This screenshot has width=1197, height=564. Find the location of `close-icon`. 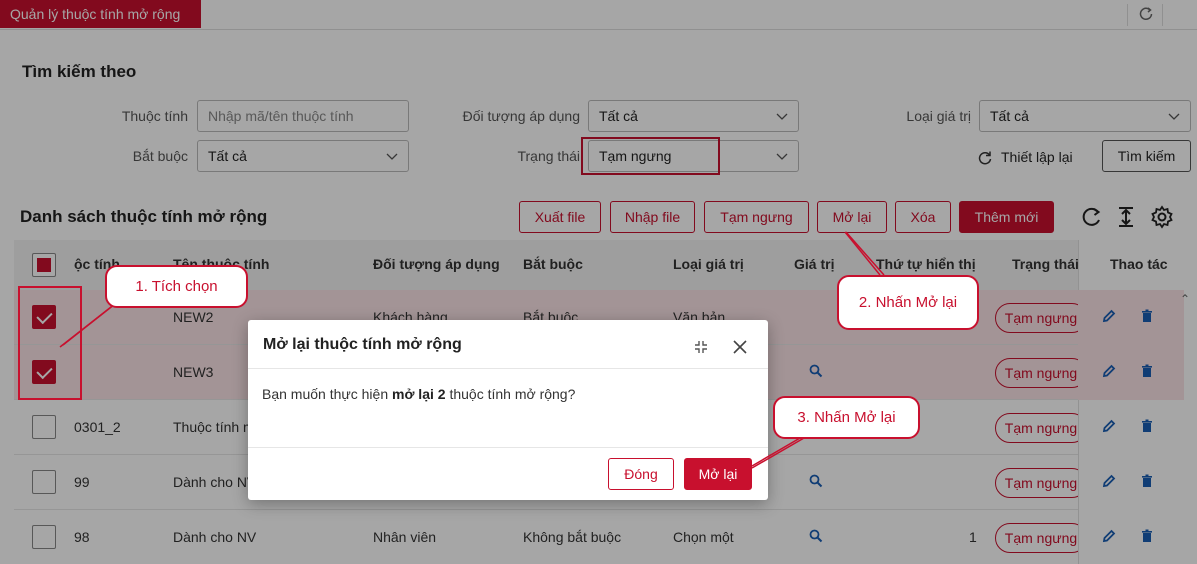

close-icon is located at coordinates (740, 347).